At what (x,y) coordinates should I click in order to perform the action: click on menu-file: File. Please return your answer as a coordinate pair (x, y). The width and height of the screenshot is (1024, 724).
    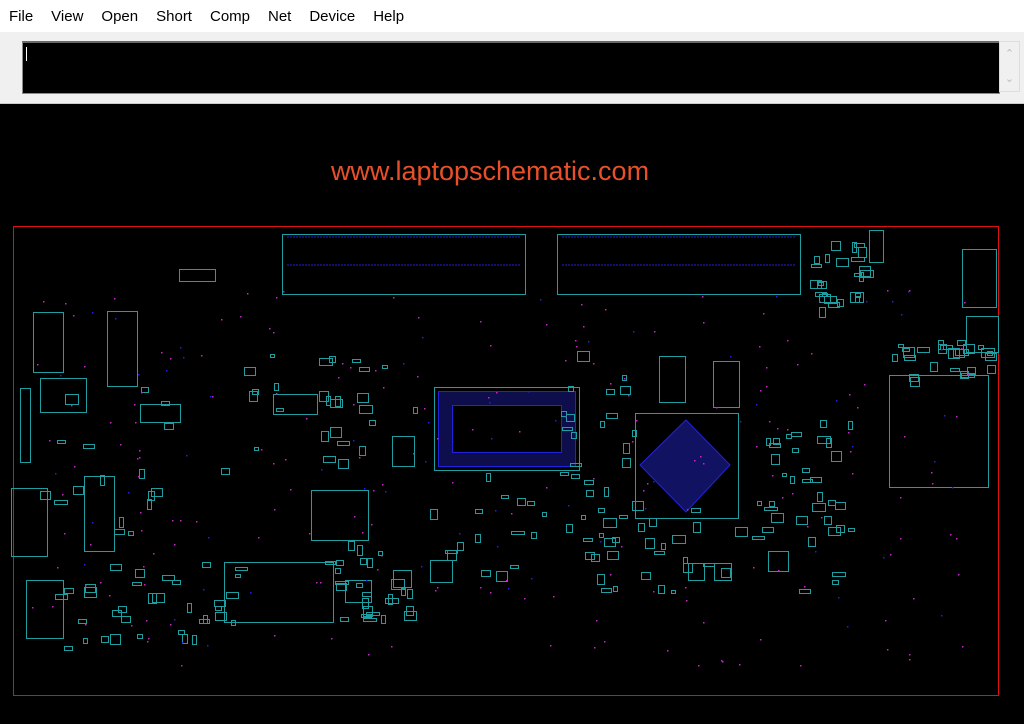
    Looking at the image, I should click on (21, 16).